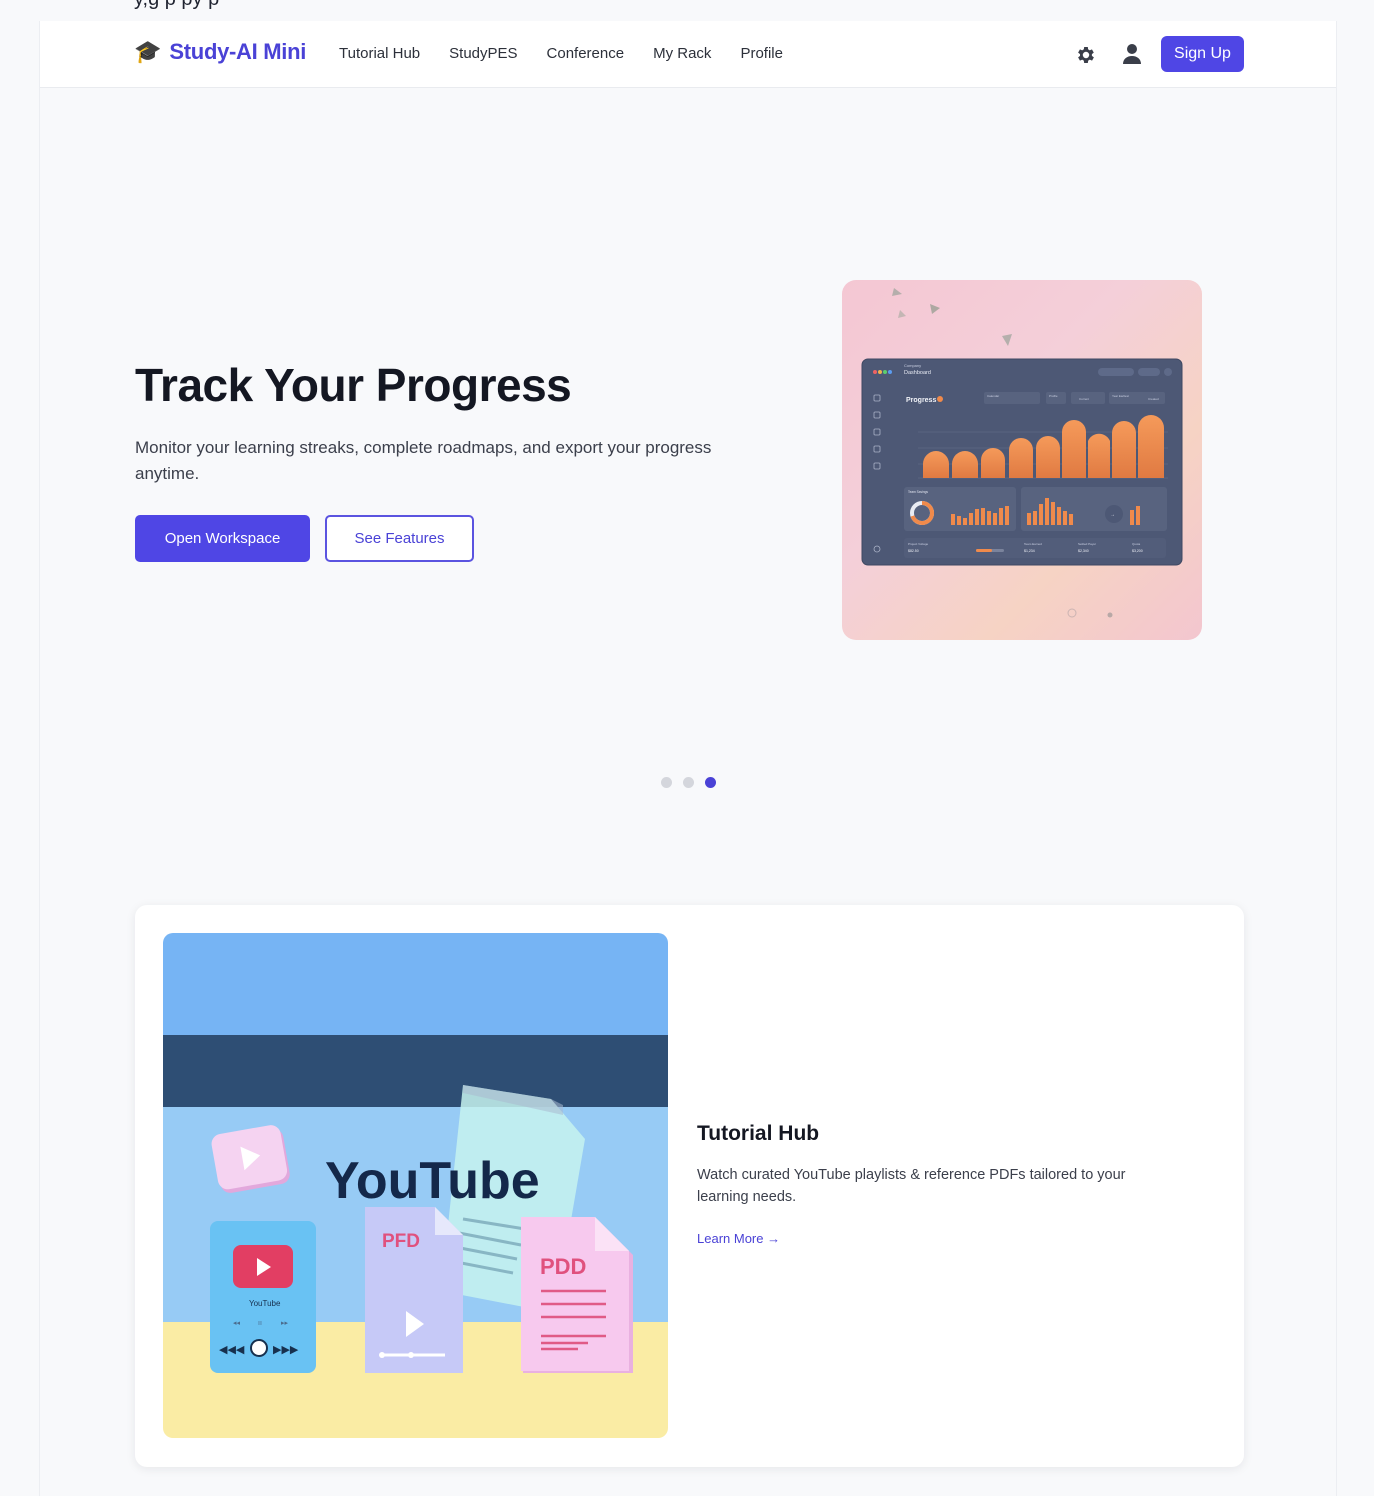  Describe the element at coordinates (918, 544) in the screenshot. I see `svg-text: Project Voltage` at that location.